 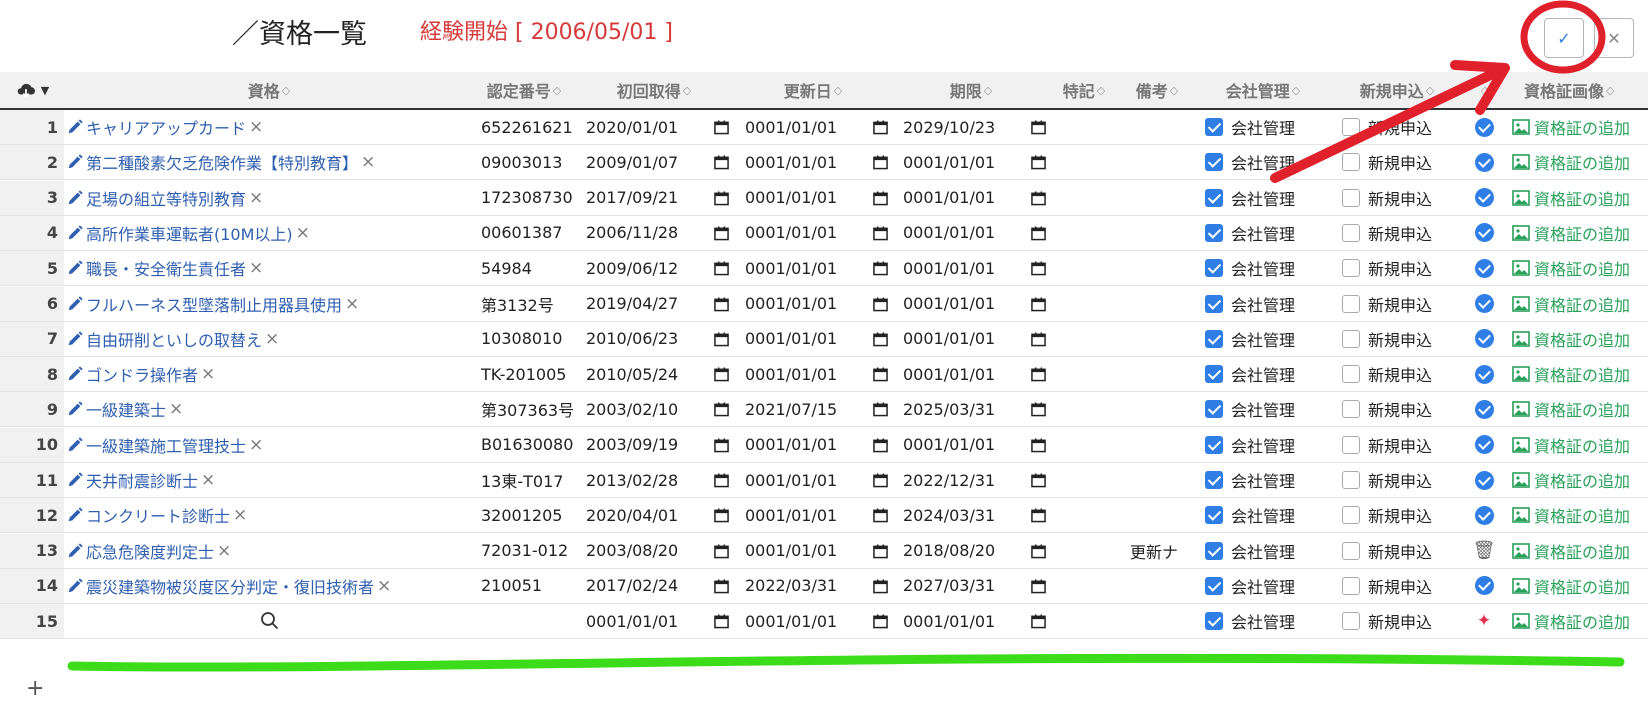 What do you see at coordinates (660, 198) in the screenshot?
I see `first-date-cell: 2017/09/21` at bounding box center [660, 198].